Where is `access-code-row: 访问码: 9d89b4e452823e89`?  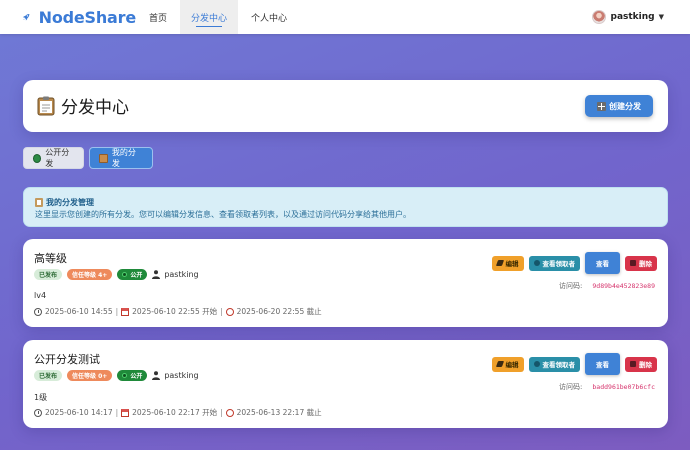
access-code-row: 访问码: 9d89b4e452823e89 is located at coordinates (607, 286).